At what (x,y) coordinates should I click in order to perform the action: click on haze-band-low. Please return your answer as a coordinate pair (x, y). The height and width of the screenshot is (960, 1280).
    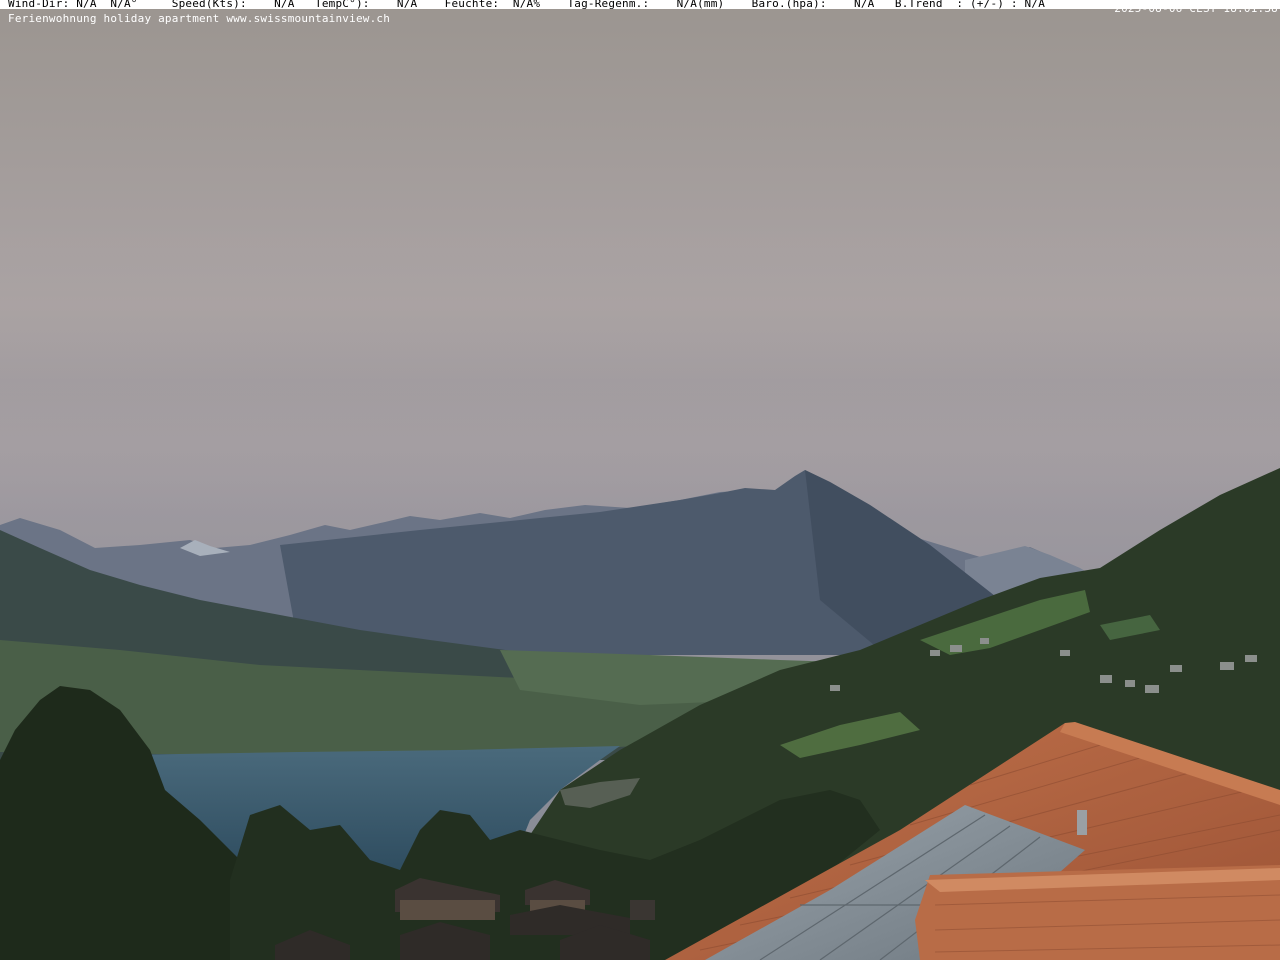
    Looking at the image, I should click on (640, 445).